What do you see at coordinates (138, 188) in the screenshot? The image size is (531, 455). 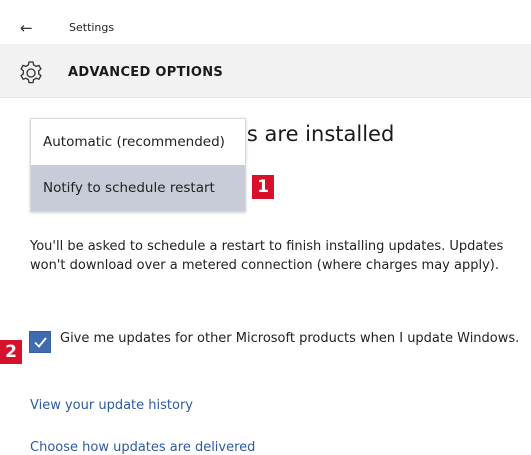 I see `dropdown-option-notify: Notify to schedule restart` at bounding box center [138, 188].